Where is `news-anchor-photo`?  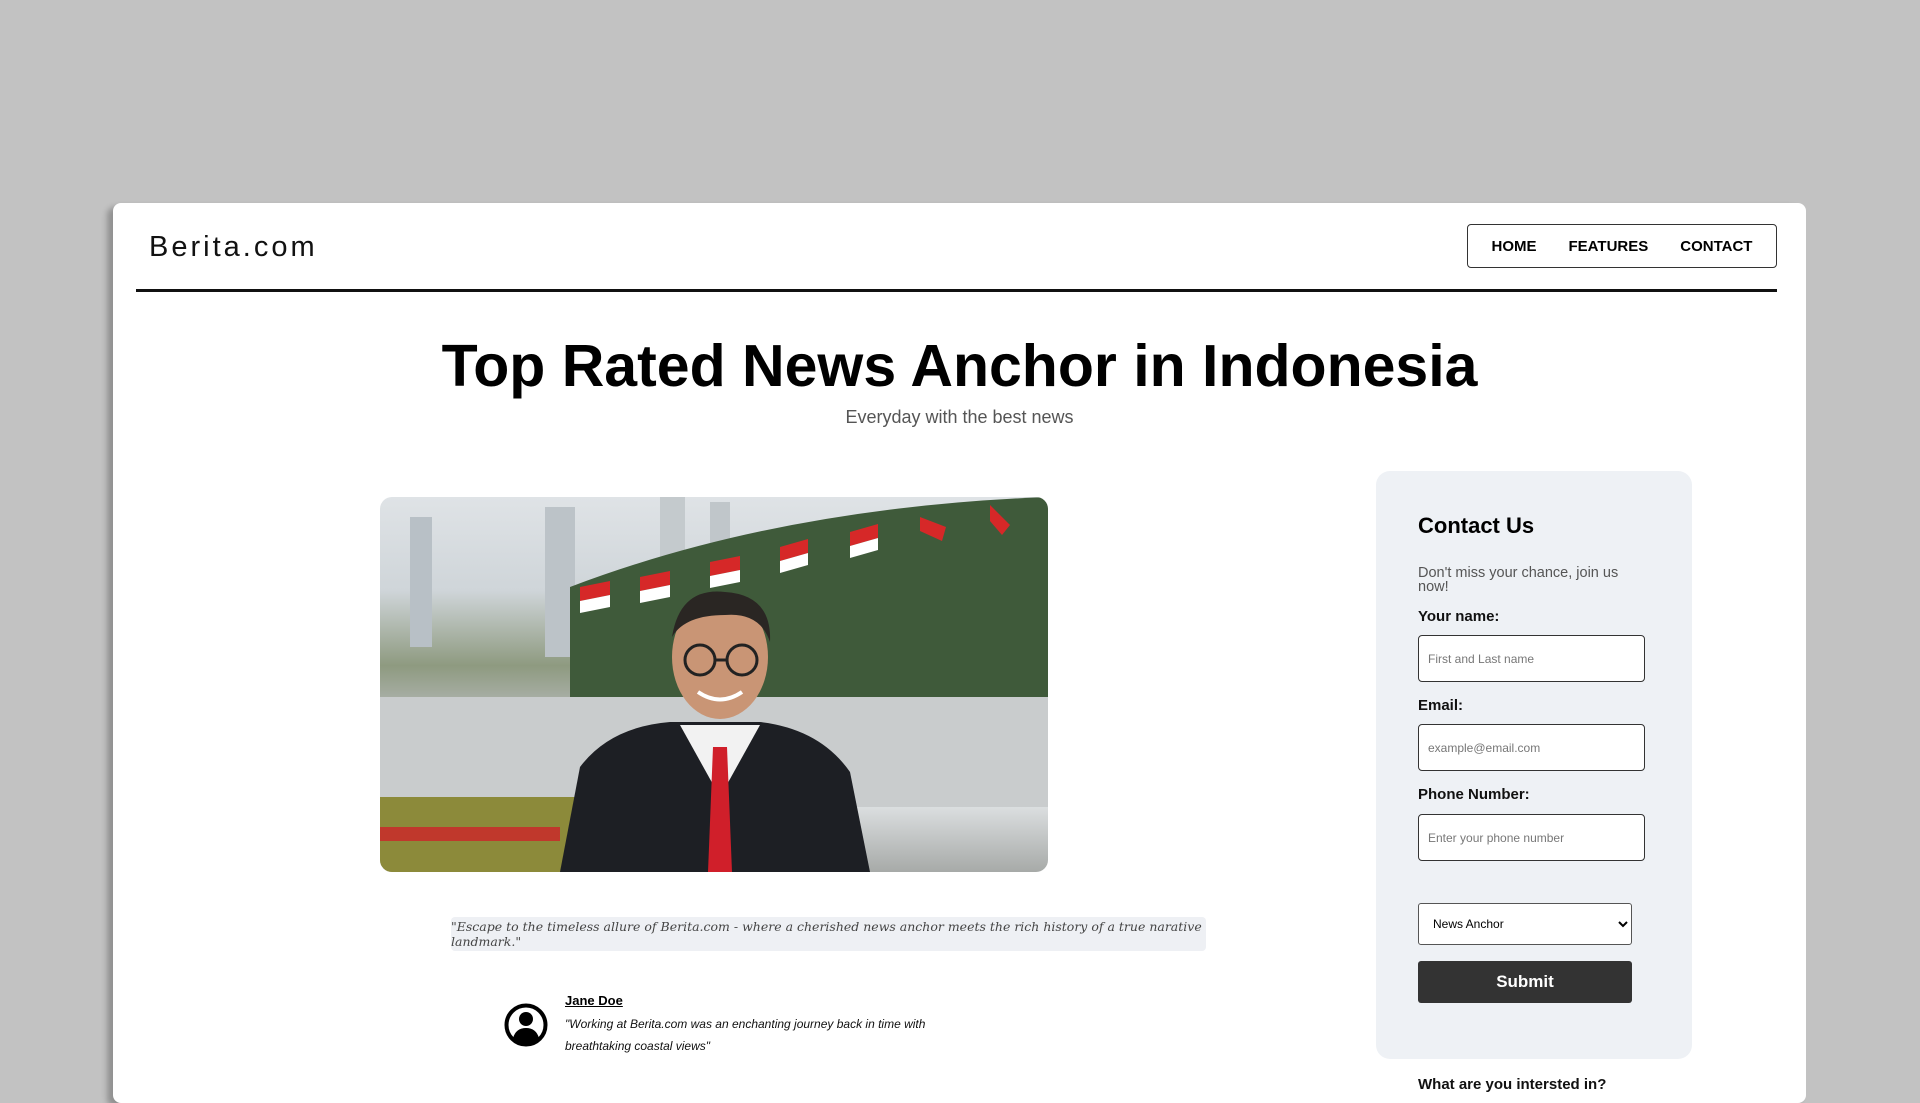 news-anchor-photo is located at coordinates (714, 684).